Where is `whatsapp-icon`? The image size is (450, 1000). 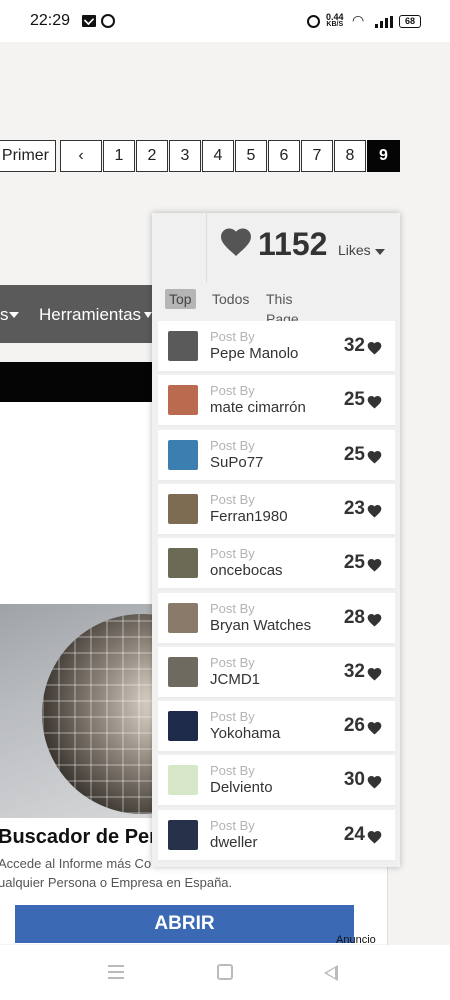 whatsapp-icon is located at coordinates (108, 21).